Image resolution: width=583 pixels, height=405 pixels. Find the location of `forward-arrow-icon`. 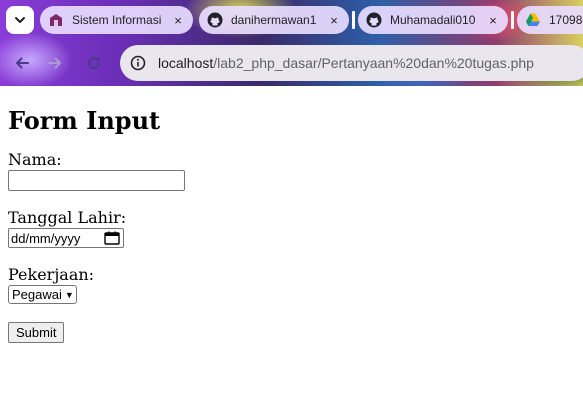

forward-arrow-icon is located at coordinates (54, 63).